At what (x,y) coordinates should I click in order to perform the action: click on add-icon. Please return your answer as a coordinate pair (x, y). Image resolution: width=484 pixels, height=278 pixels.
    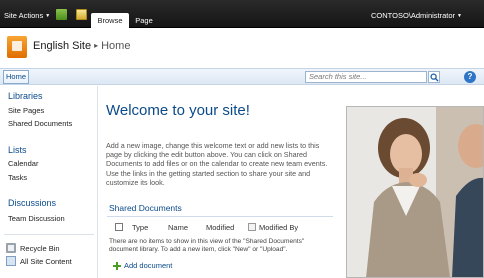
    Looking at the image, I should click on (117, 266).